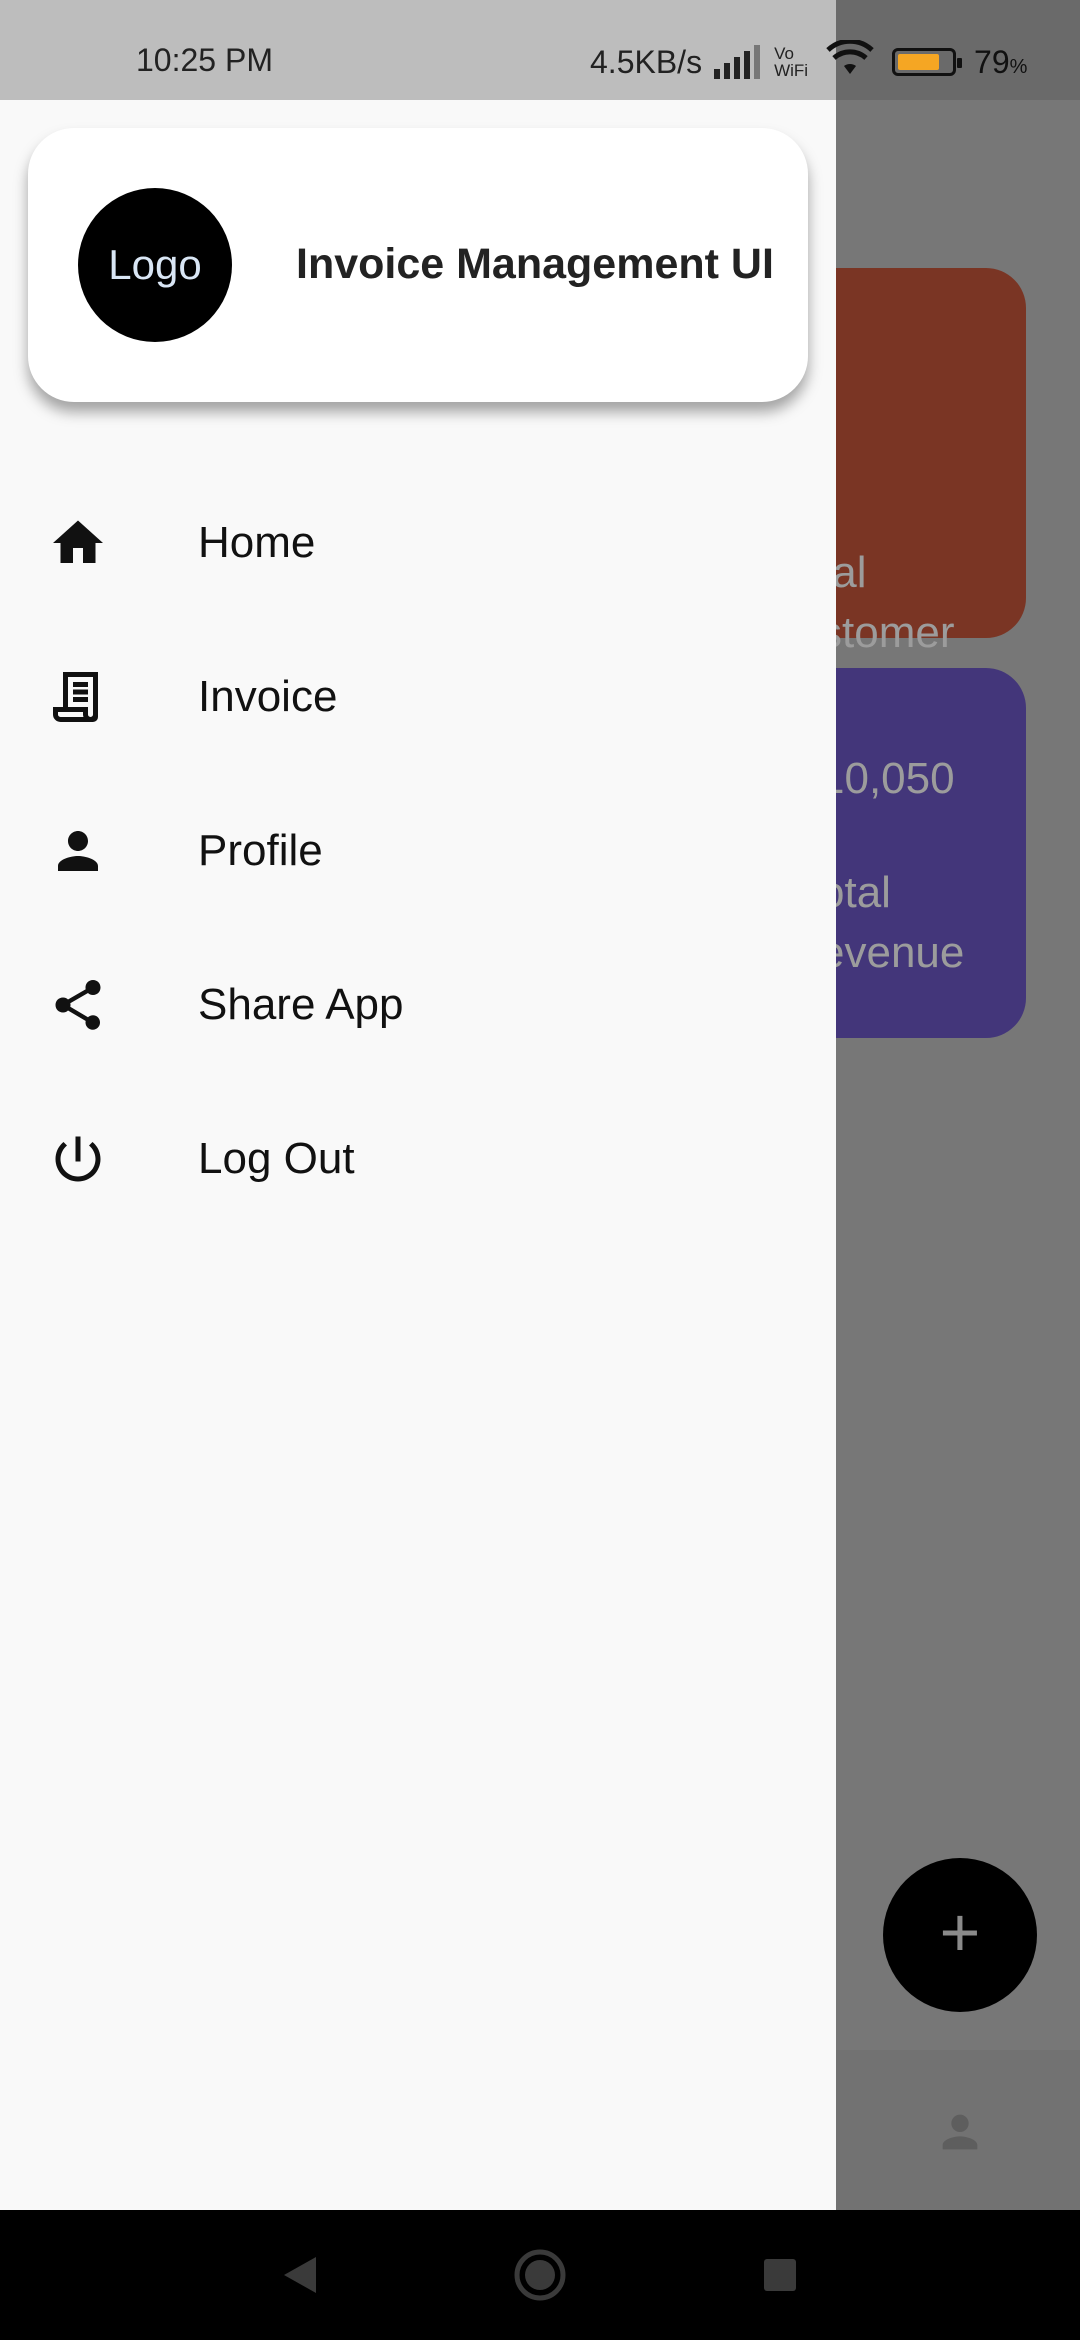 The width and height of the screenshot is (1080, 2340). What do you see at coordinates (78, 543) in the screenshot?
I see `home-icon` at bounding box center [78, 543].